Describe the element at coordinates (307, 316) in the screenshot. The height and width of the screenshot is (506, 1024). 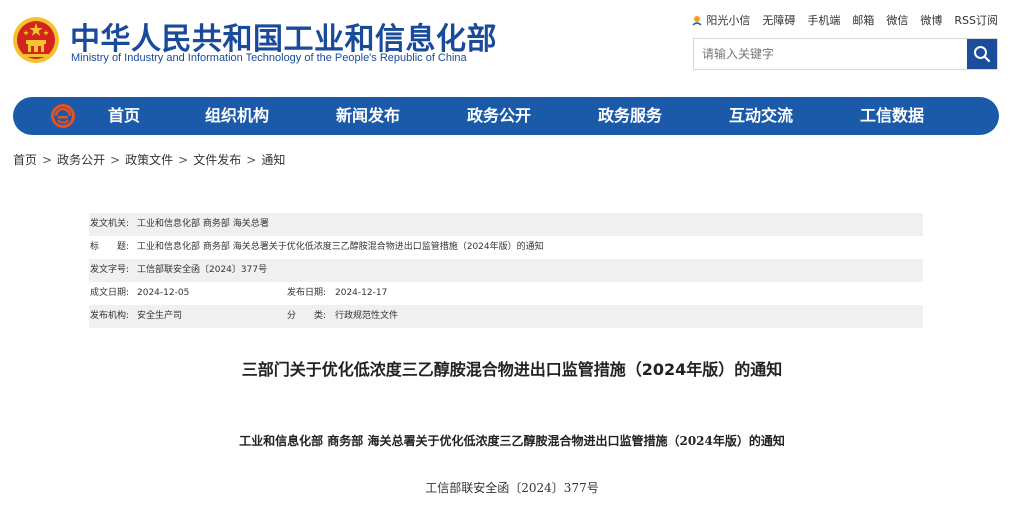
I see `meta-label: 分 类:` at that location.